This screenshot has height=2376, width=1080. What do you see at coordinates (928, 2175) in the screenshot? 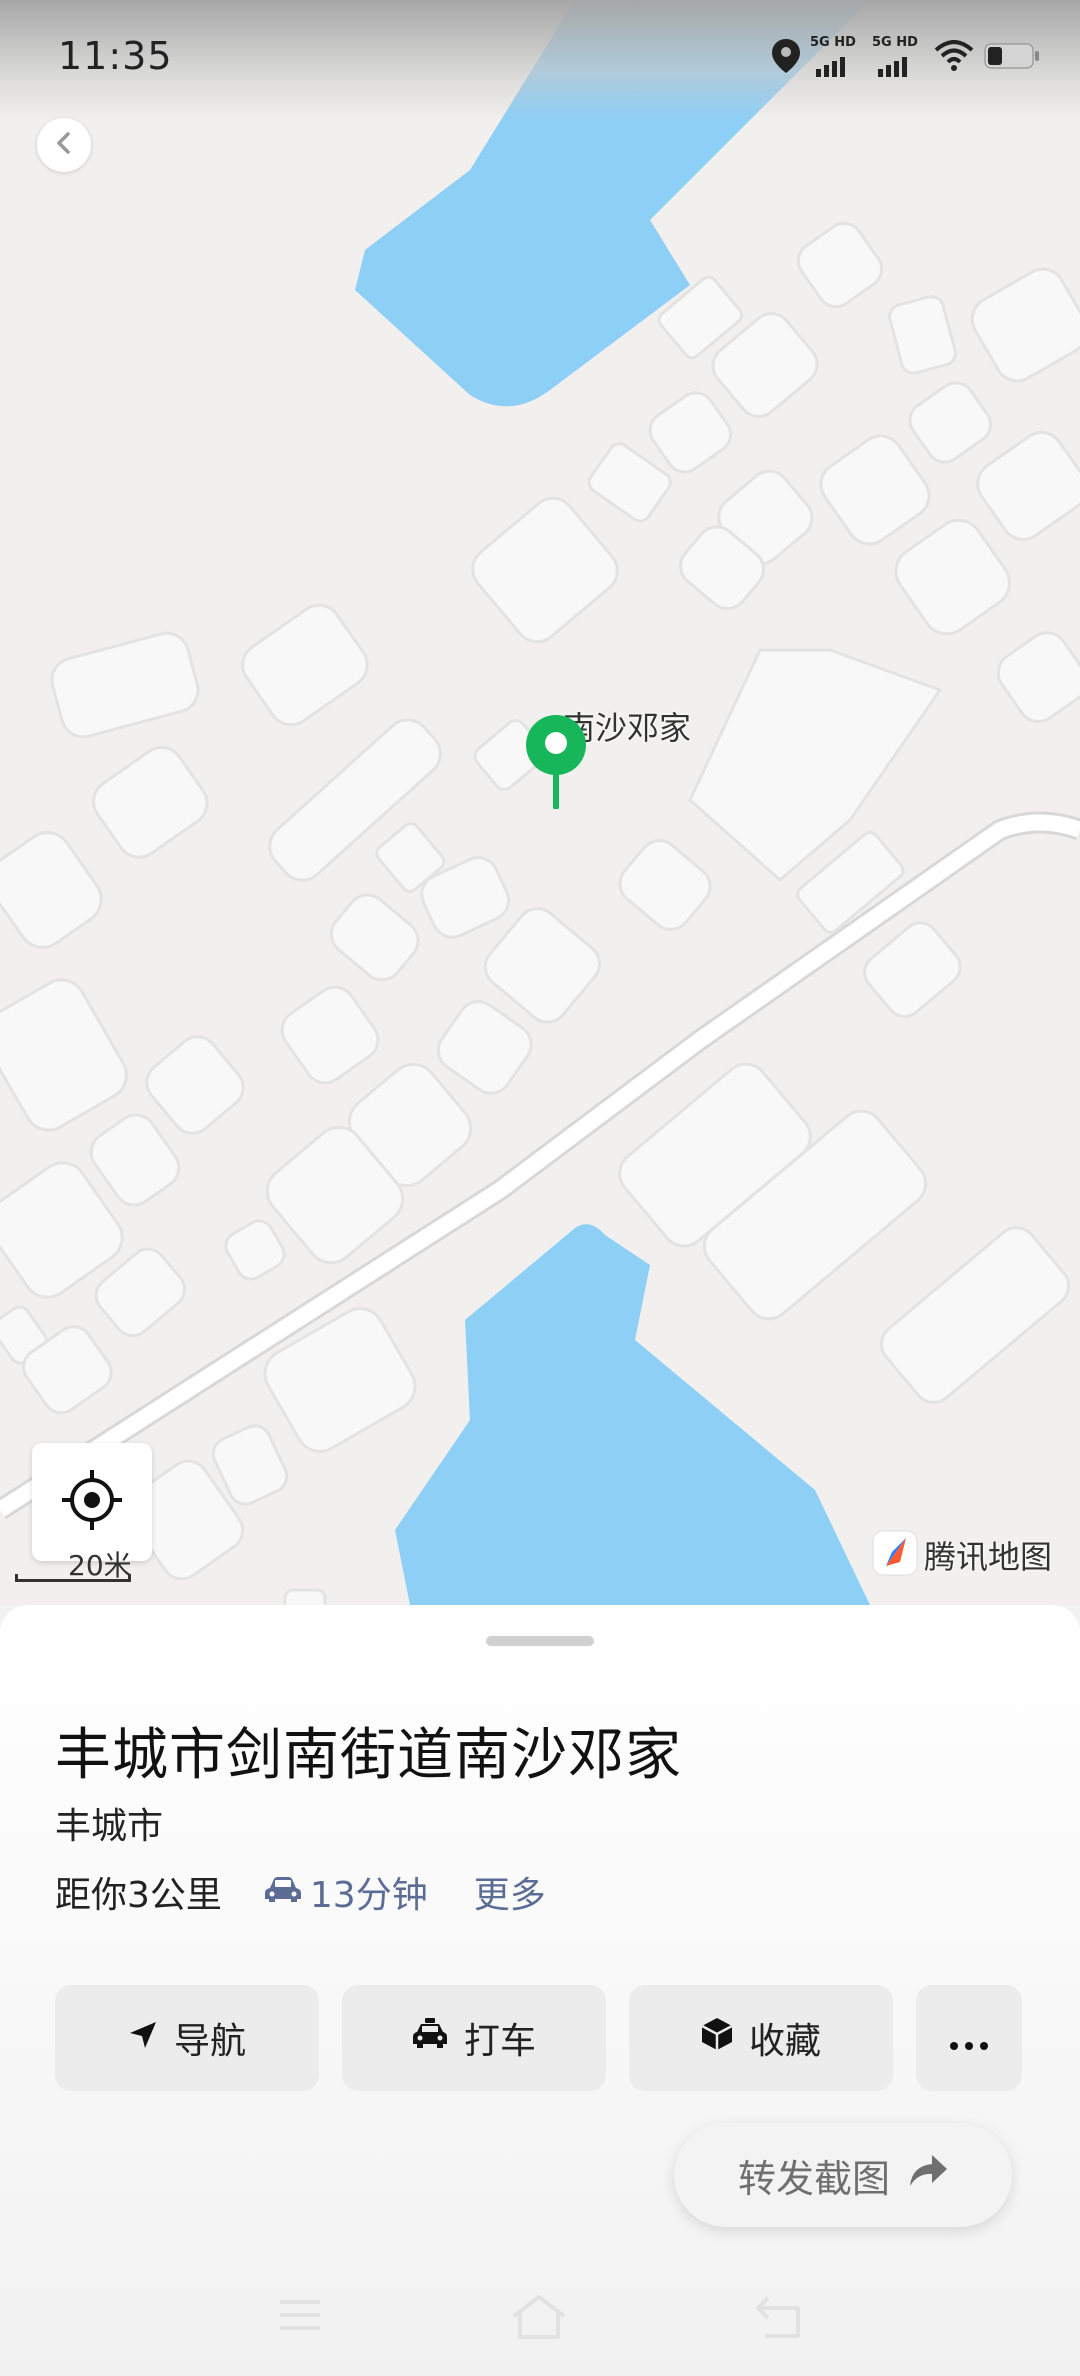
I see `share-arrow-icon` at bounding box center [928, 2175].